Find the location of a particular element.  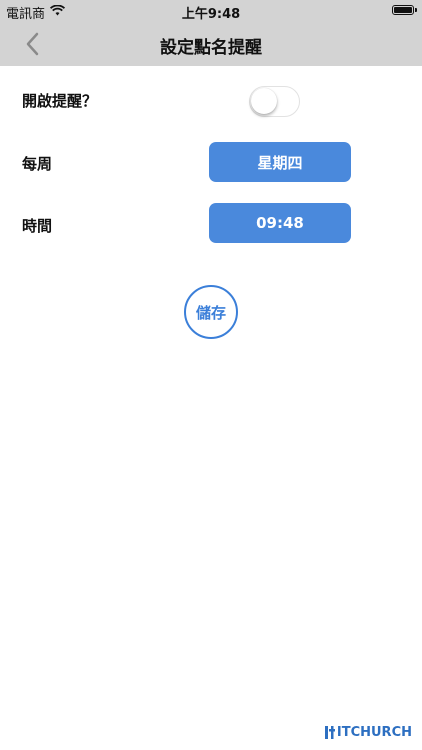

time-picker-button: 09:48 is located at coordinates (280, 223).